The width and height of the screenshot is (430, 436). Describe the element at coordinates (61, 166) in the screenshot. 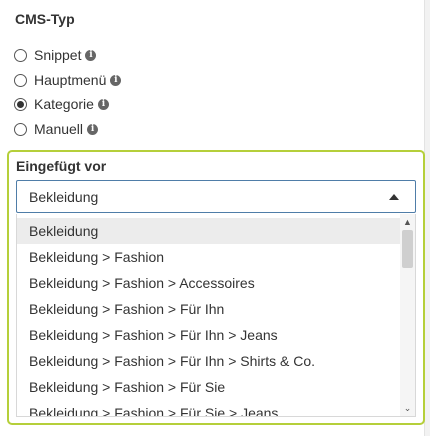

I see `insert-before-heading: Eingefügt vor` at that location.